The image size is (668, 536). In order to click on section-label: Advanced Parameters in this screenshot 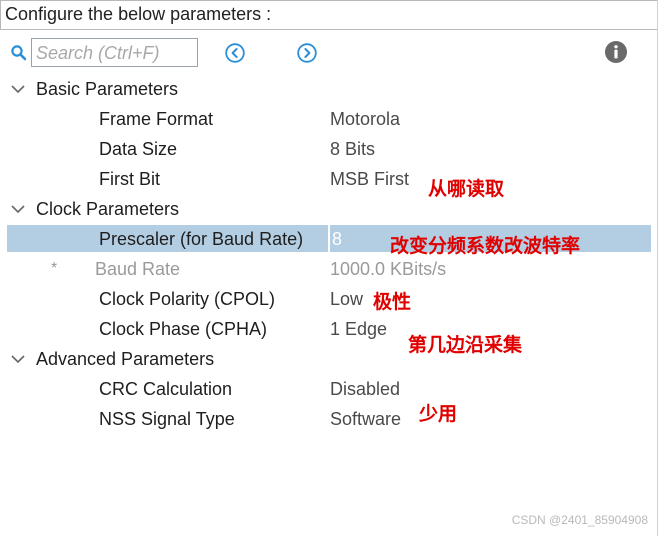, I will do `click(125, 359)`.